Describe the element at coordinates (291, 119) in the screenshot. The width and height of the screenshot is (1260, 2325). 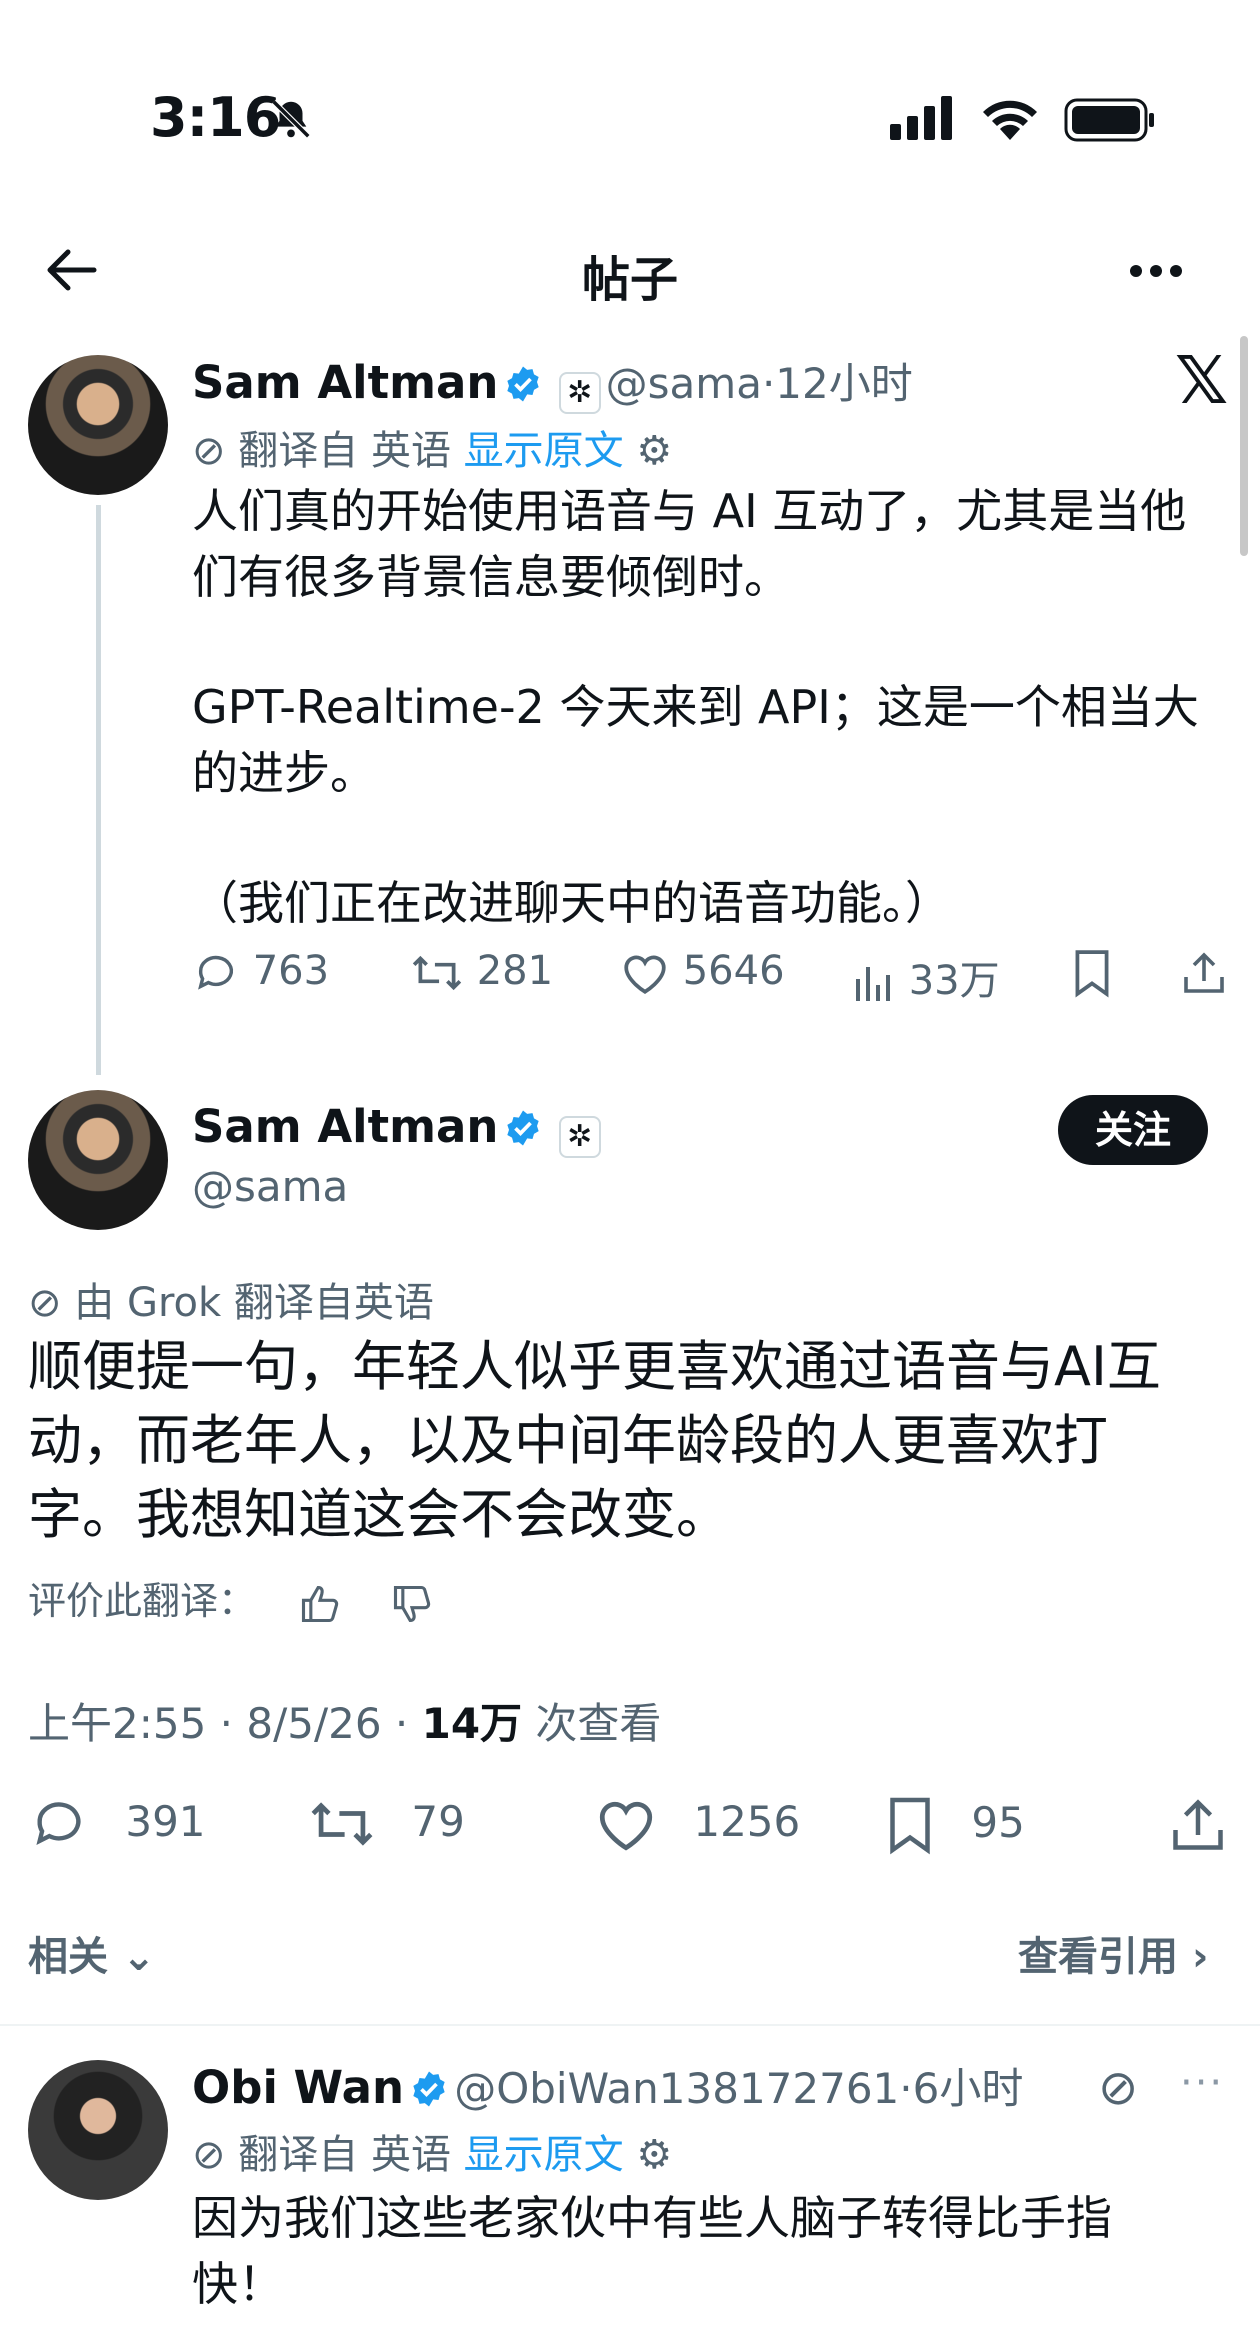
I see `bell-muted-icon` at that location.